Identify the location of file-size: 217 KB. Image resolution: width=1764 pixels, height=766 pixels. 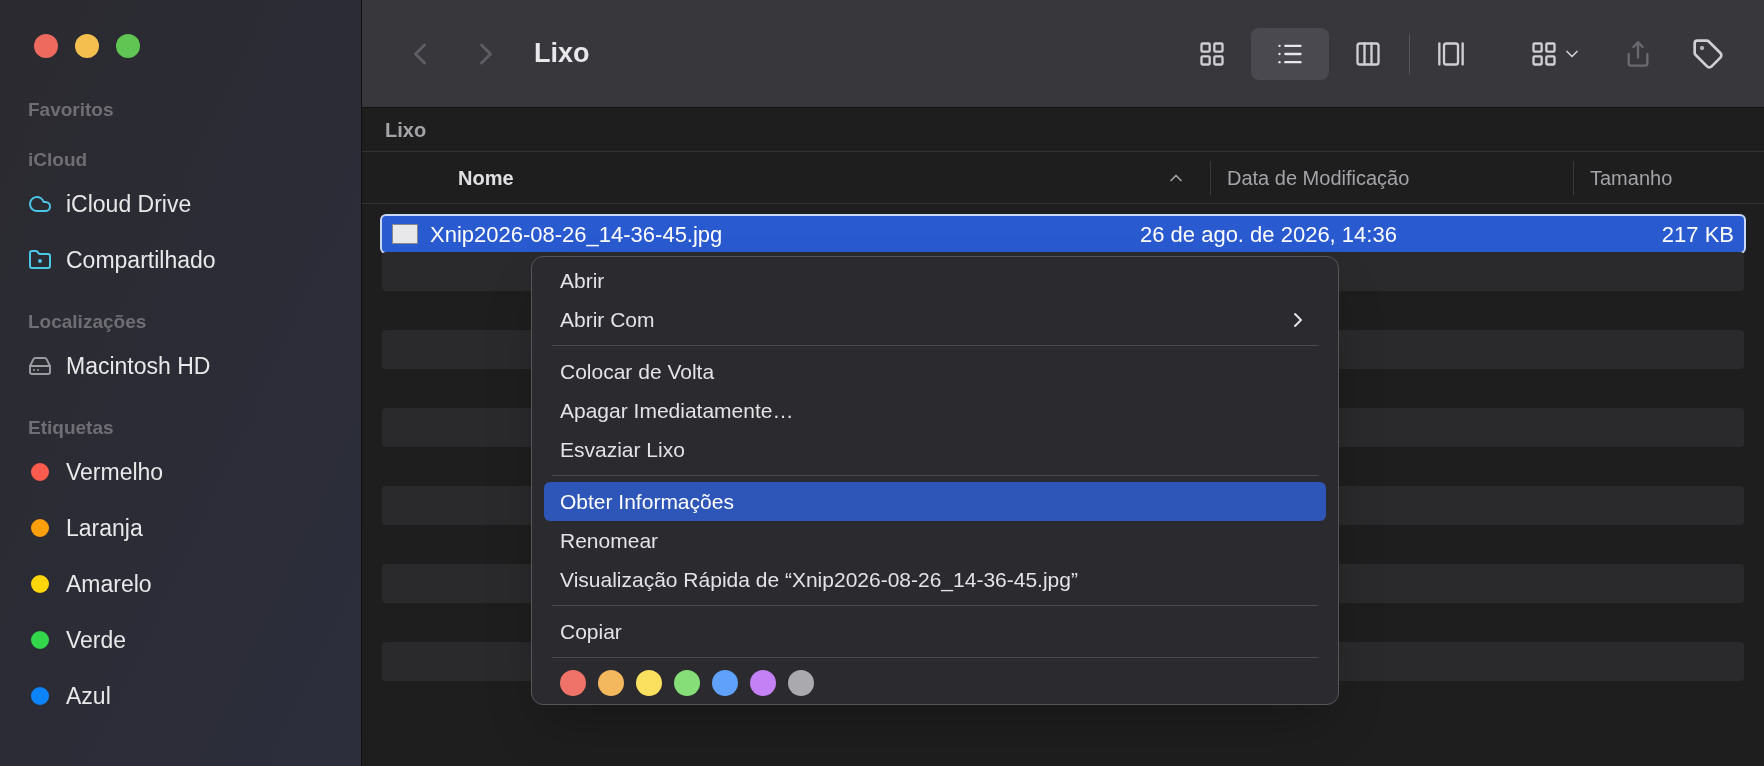
(1697, 234).